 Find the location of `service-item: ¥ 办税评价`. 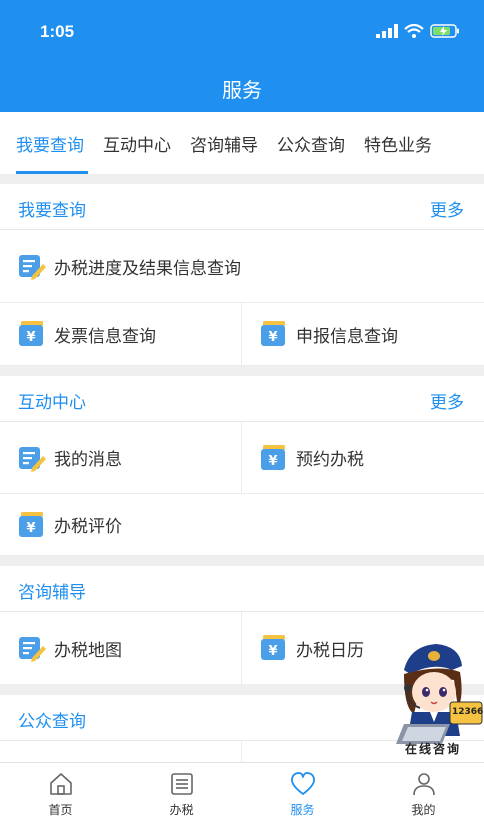

service-item: ¥ 办税评价 is located at coordinates (70, 524).